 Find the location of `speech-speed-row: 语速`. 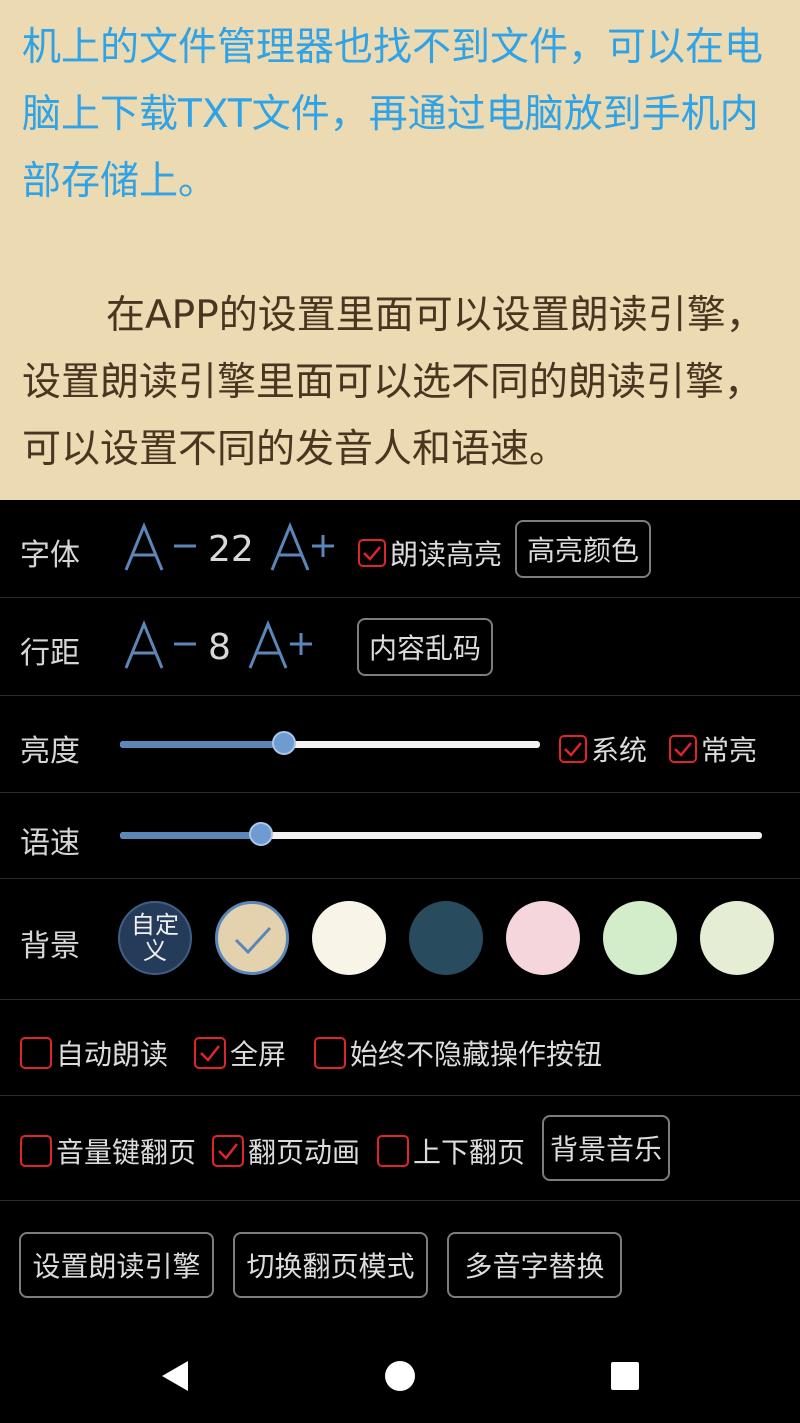

speech-speed-row: 语速 is located at coordinates (400, 836).